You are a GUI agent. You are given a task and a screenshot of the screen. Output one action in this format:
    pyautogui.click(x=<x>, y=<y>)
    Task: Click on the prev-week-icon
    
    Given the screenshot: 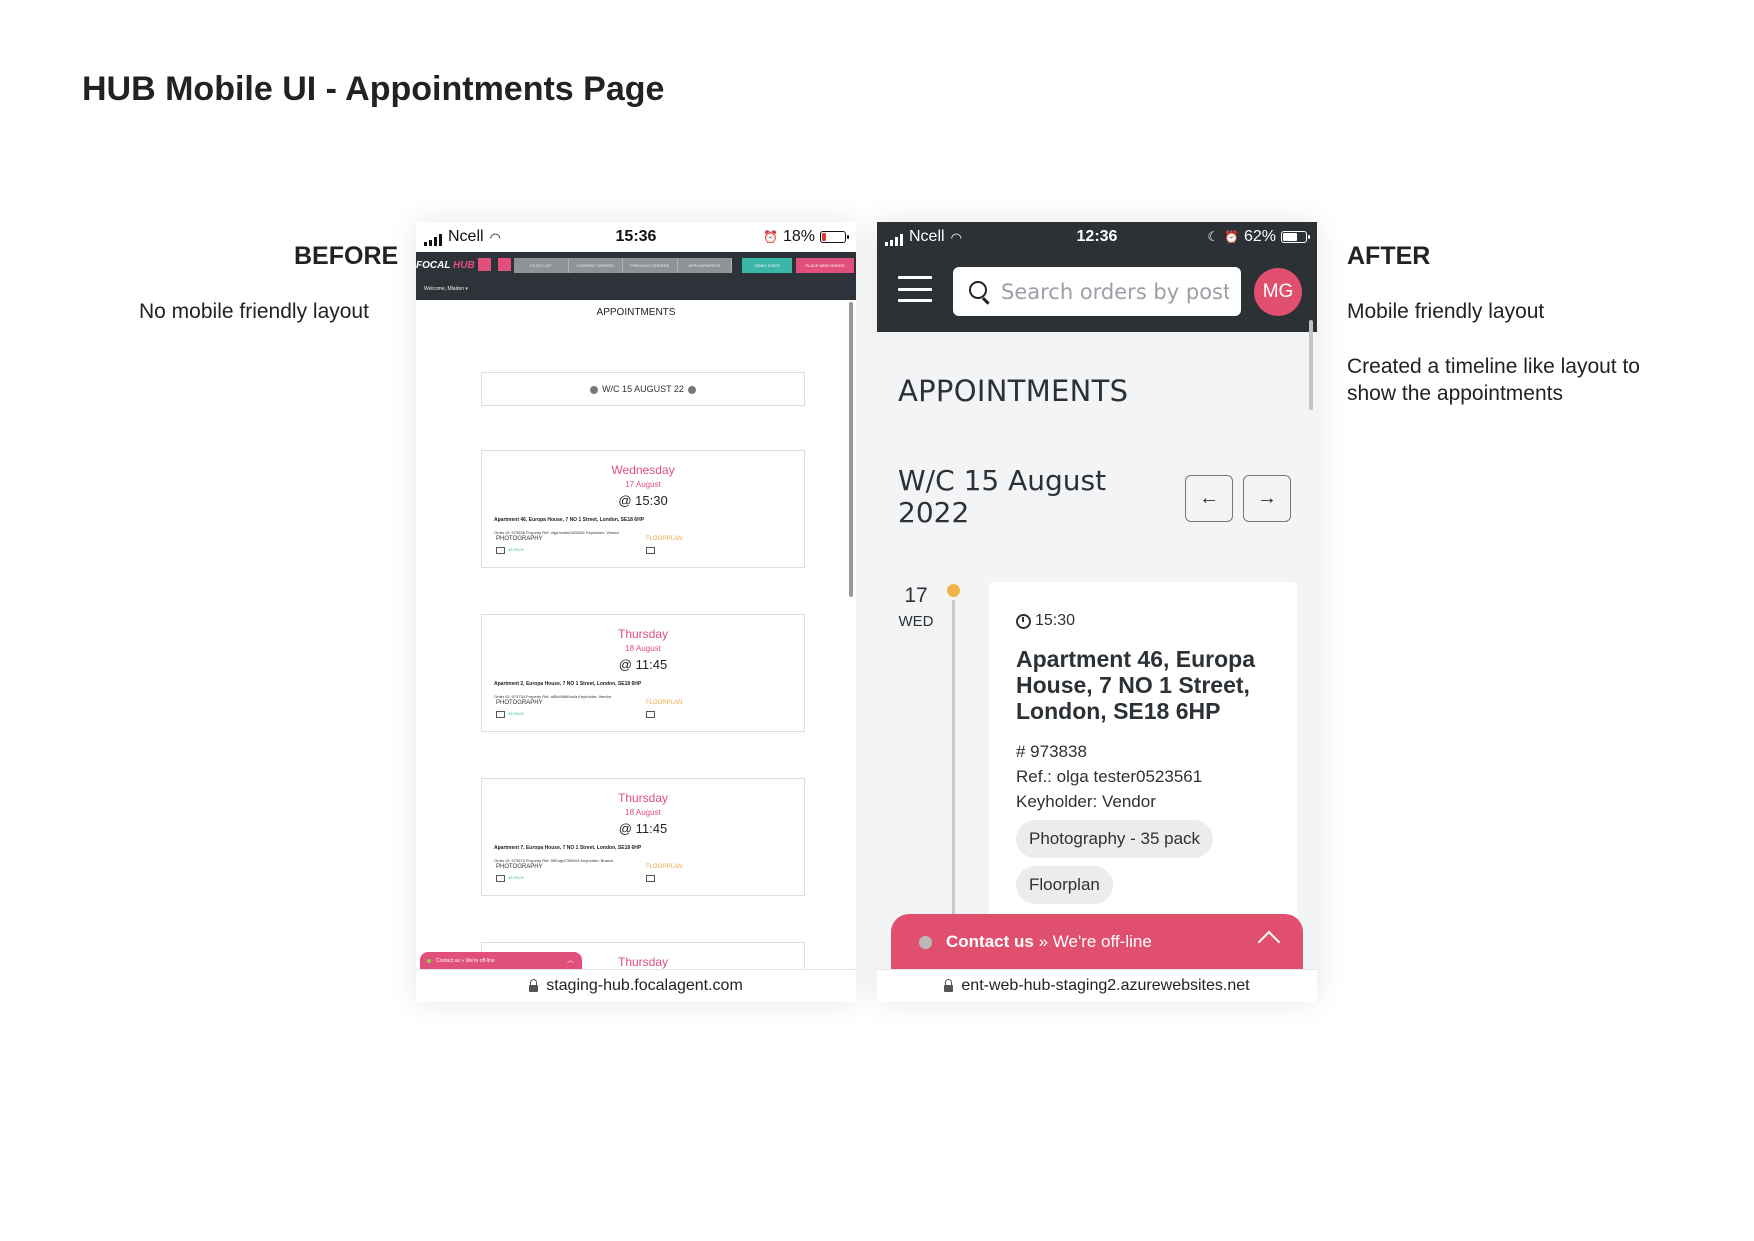 What is the action you would take?
    pyautogui.click(x=594, y=389)
    